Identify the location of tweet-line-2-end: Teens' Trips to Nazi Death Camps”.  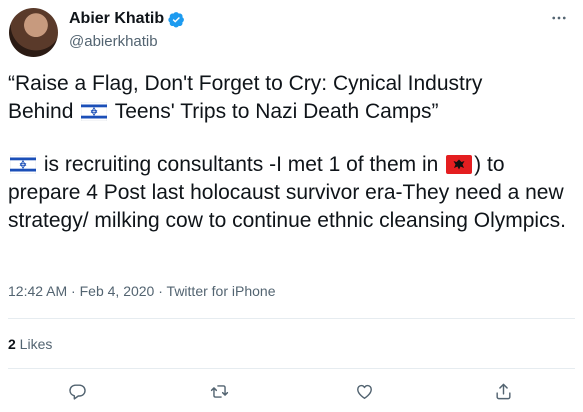
(274, 111).